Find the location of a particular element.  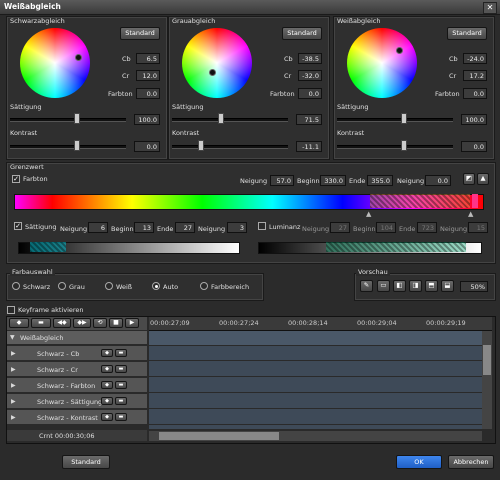

link-button: ▬ is located at coordinates (41, 323).